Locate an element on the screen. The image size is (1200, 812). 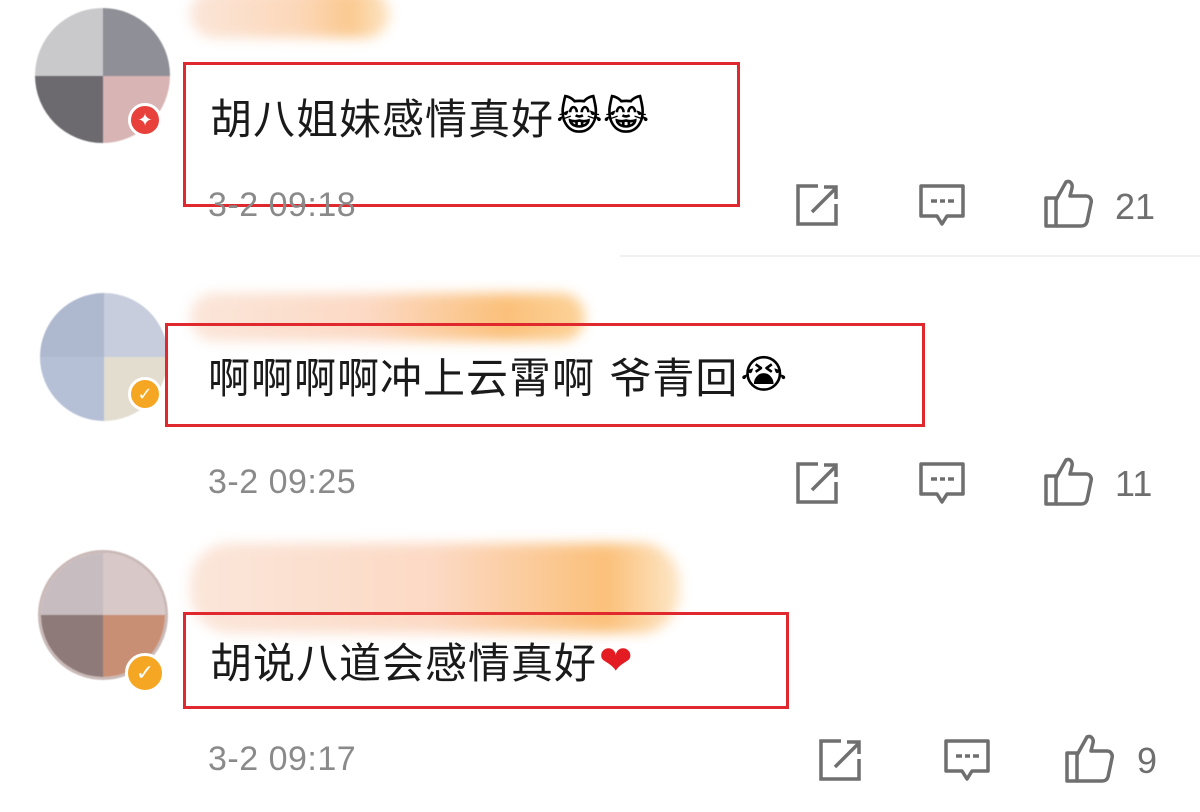
username-redacted is located at coordinates (290, 19).